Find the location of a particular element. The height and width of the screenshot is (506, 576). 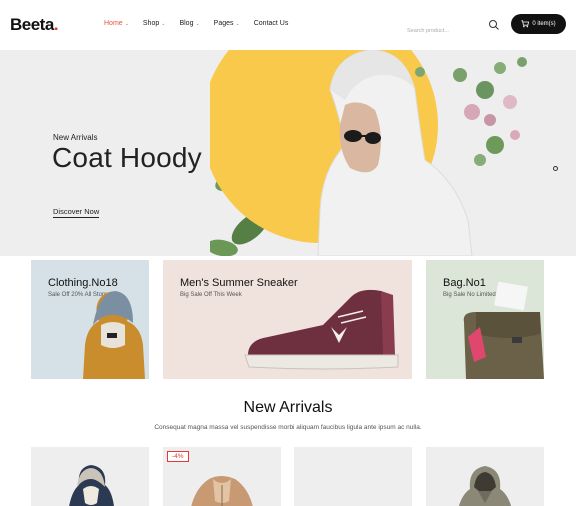

search-icon is located at coordinates (494, 25).